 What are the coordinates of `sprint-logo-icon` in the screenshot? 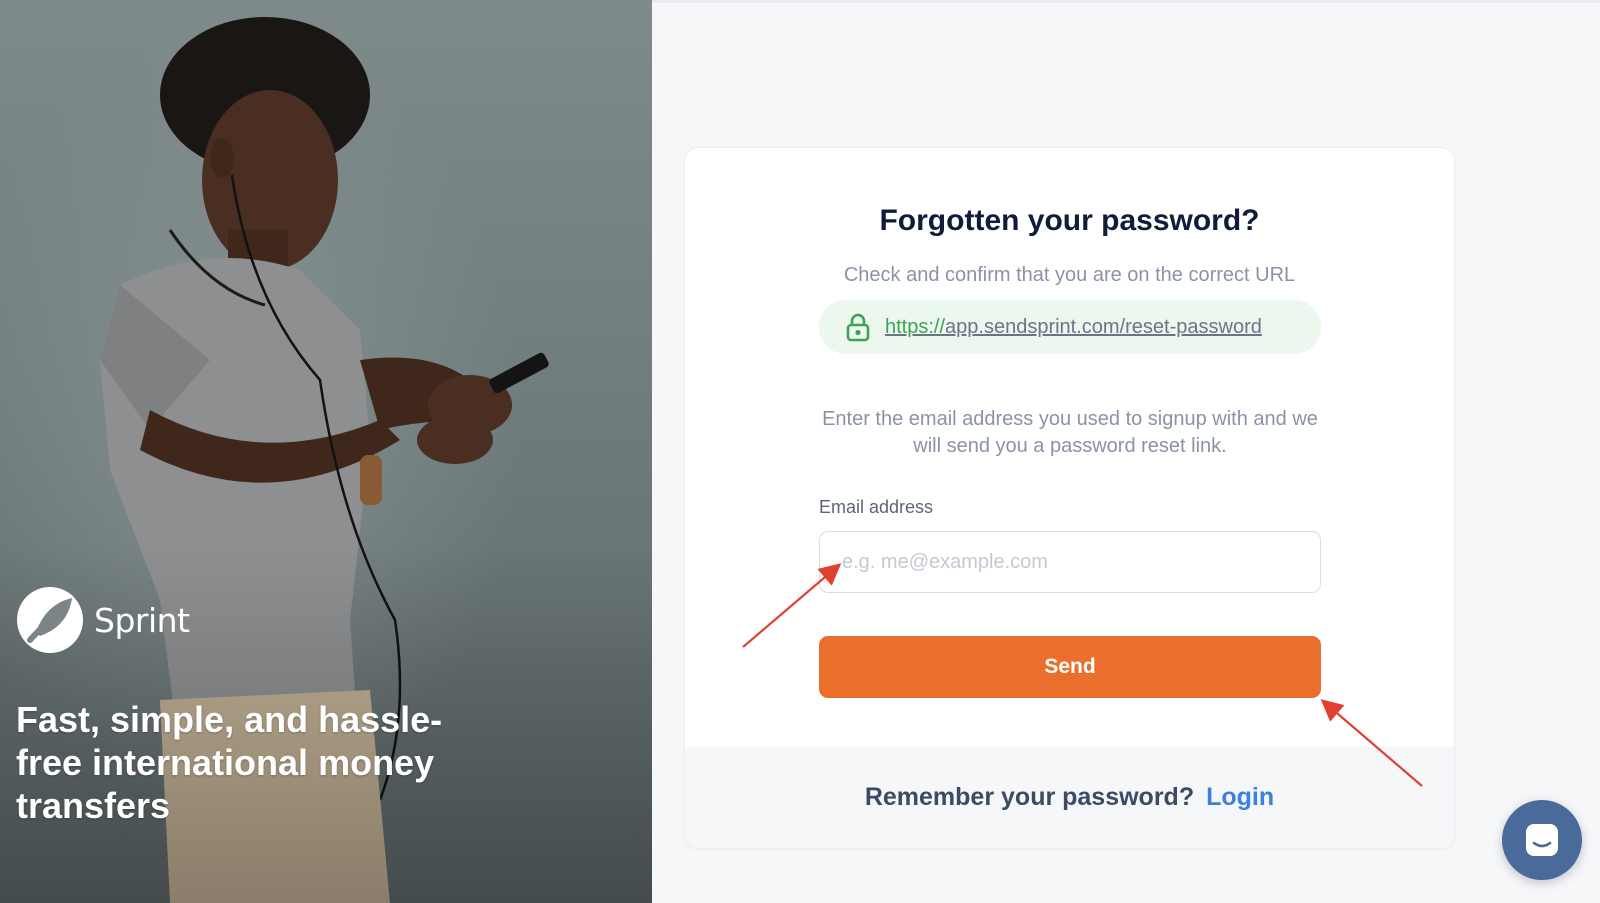 It's located at (50, 620).